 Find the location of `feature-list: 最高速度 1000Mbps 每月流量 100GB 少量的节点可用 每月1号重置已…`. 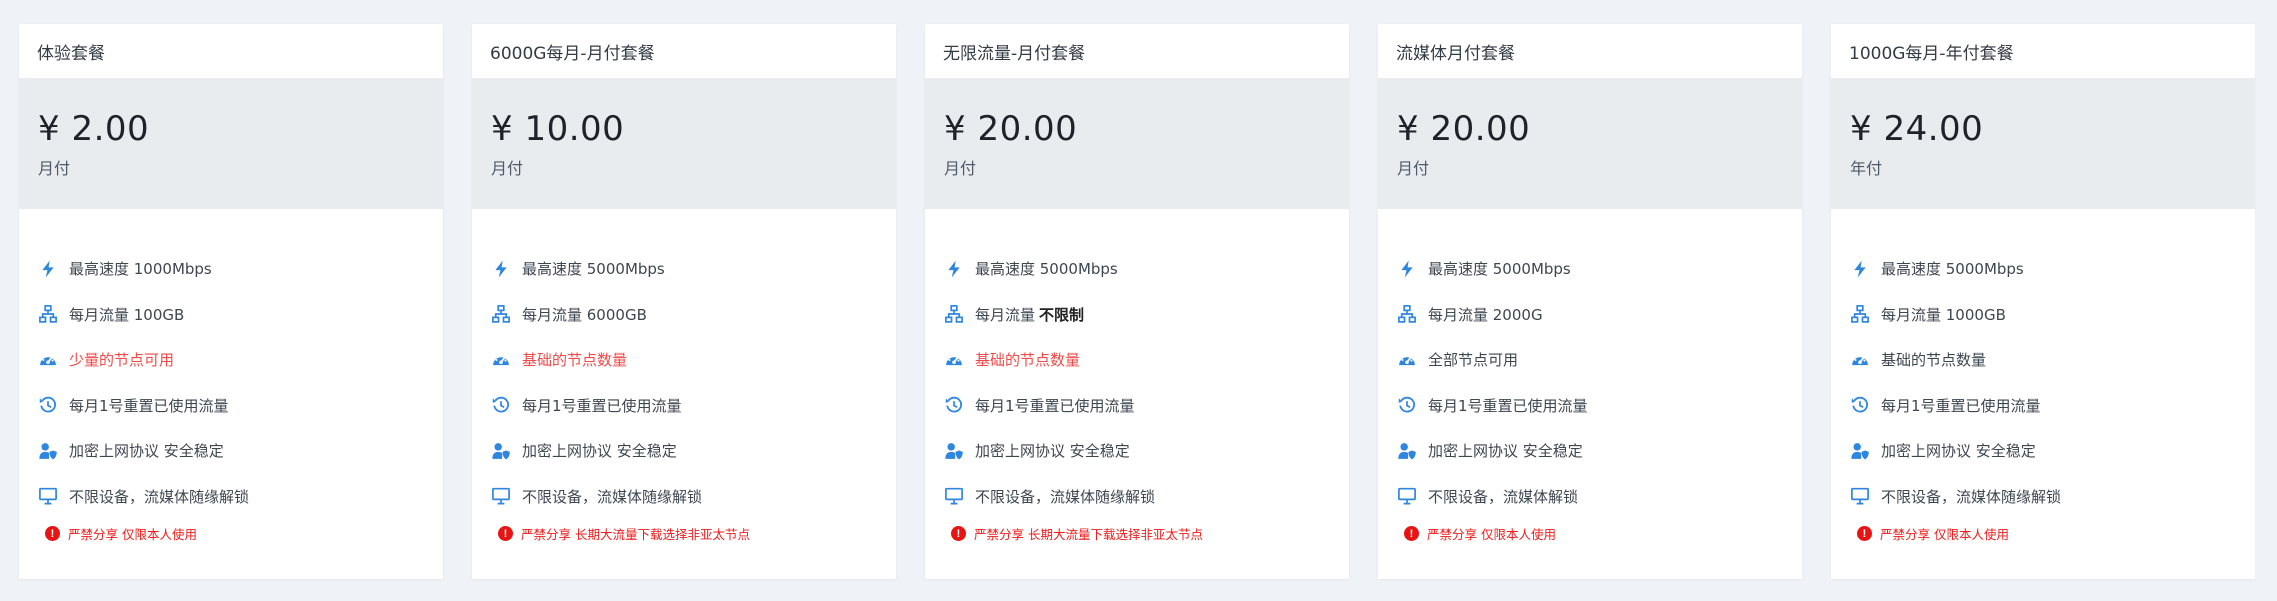

feature-list: 最高速度 1000Mbps 每月流量 100GB 少量的节点可用 每月1号重置已… is located at coordinates (232, 382).